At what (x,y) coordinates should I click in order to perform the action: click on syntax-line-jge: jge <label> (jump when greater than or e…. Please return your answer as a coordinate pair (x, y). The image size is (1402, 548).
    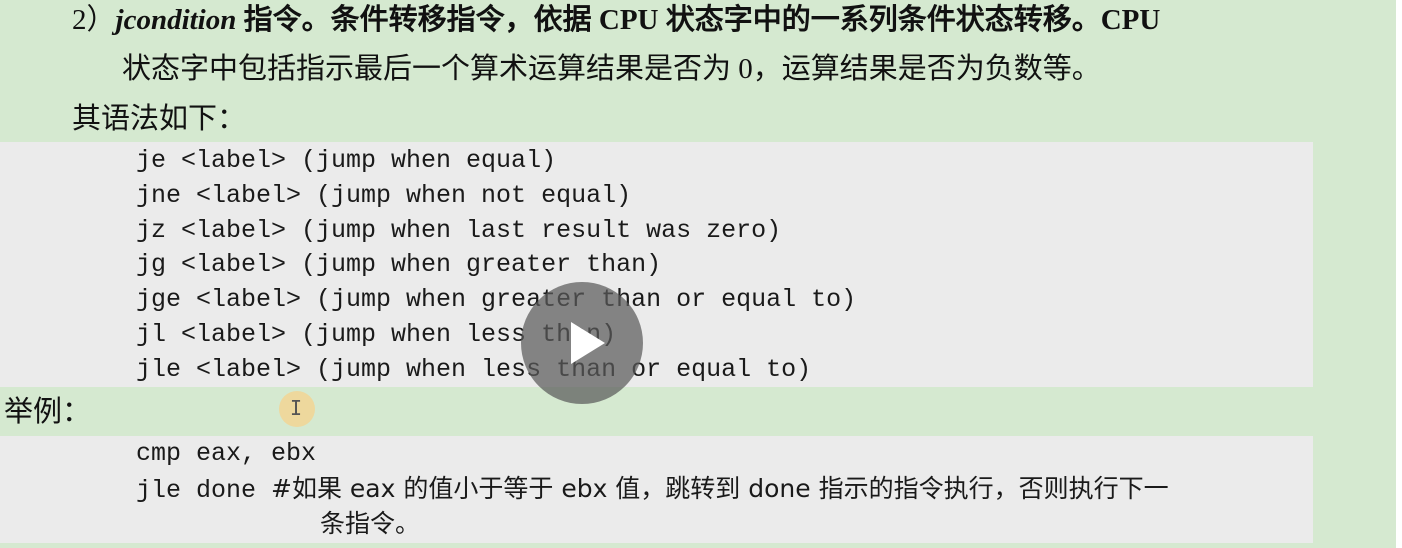
    Looking at the image, I should click on (496, 299).